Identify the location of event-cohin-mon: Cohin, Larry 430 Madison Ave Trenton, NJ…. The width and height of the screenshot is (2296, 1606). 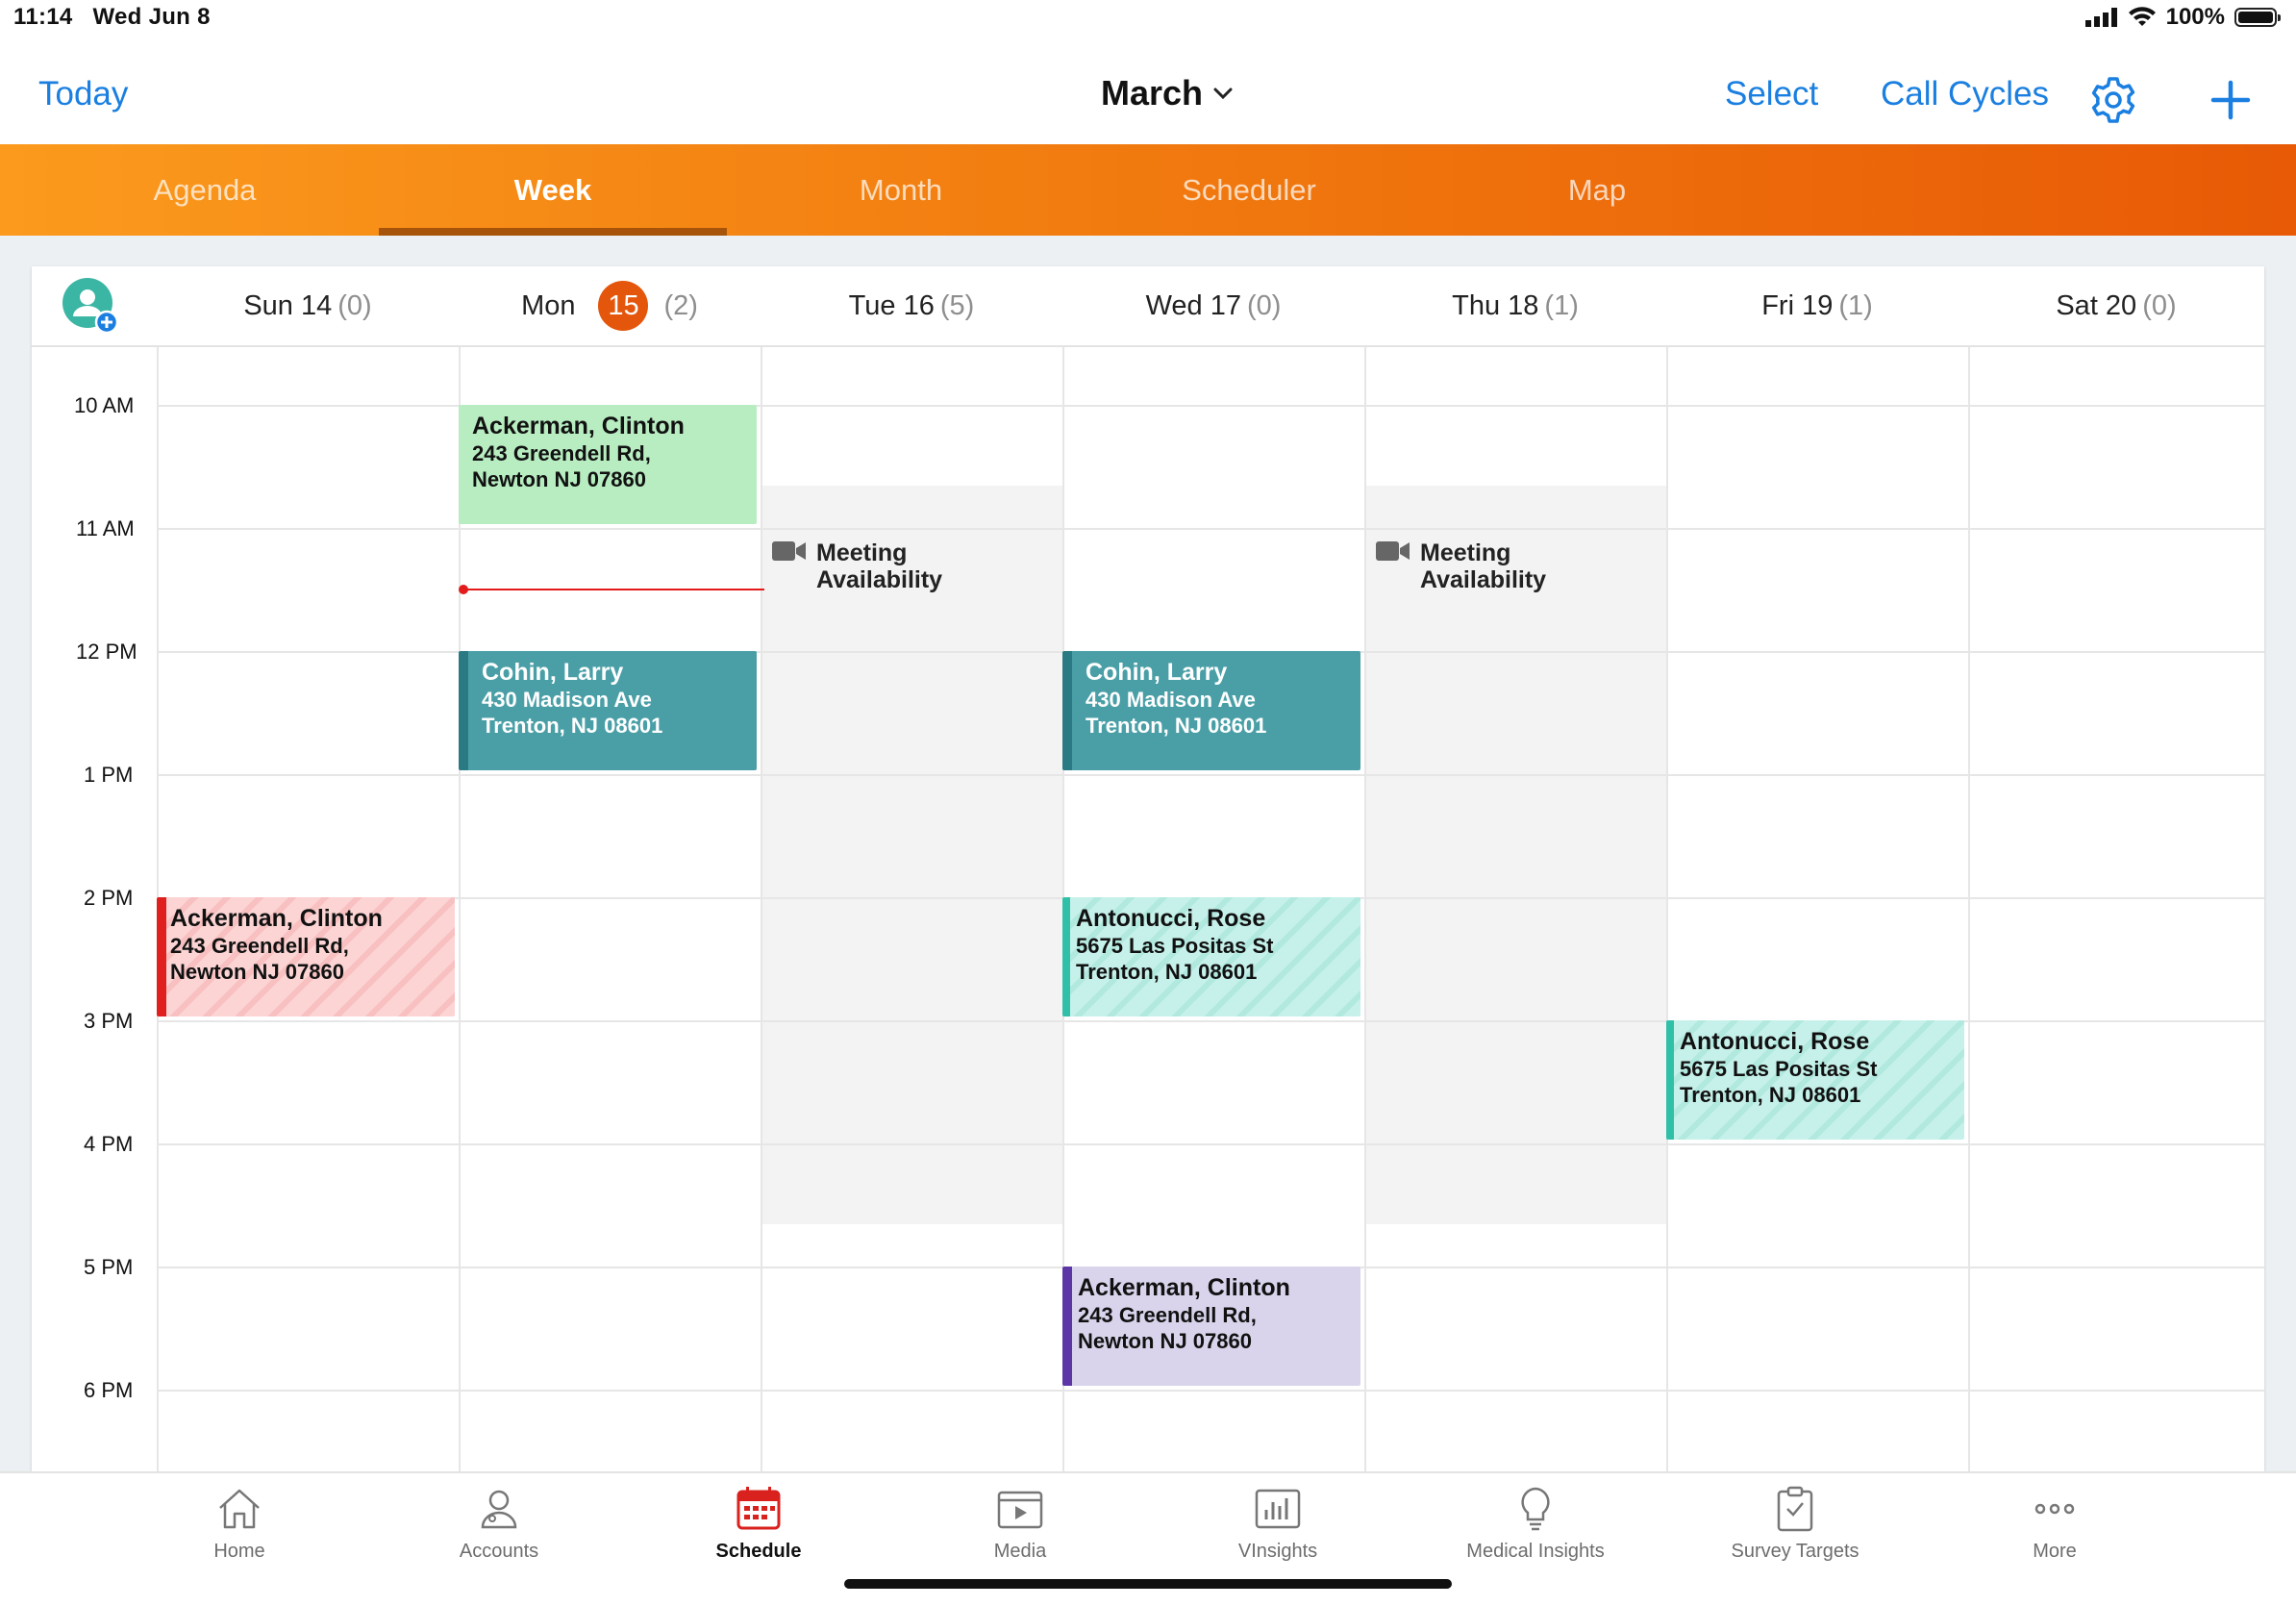
(608, 710).